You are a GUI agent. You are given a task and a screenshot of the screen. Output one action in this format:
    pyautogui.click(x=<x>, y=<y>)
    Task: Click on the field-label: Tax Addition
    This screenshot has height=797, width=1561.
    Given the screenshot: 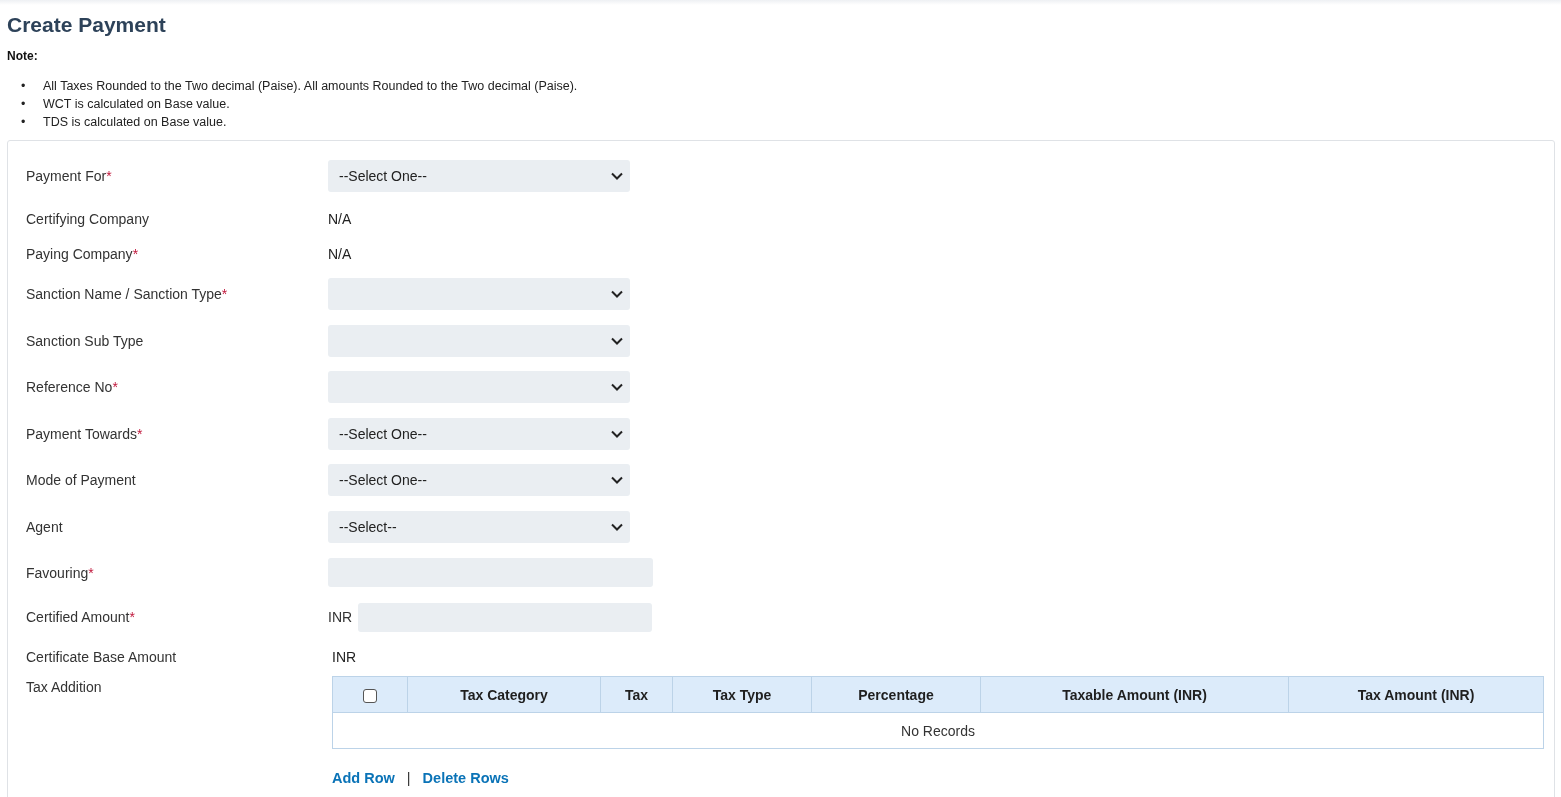 What is the action you would take?
    pyautogui.click(x=64, y=686)
    